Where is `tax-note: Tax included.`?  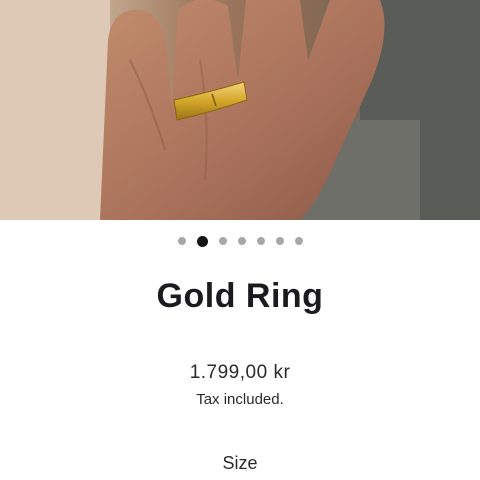 tax-note: Tax included. is located at coordinates (240, 399).